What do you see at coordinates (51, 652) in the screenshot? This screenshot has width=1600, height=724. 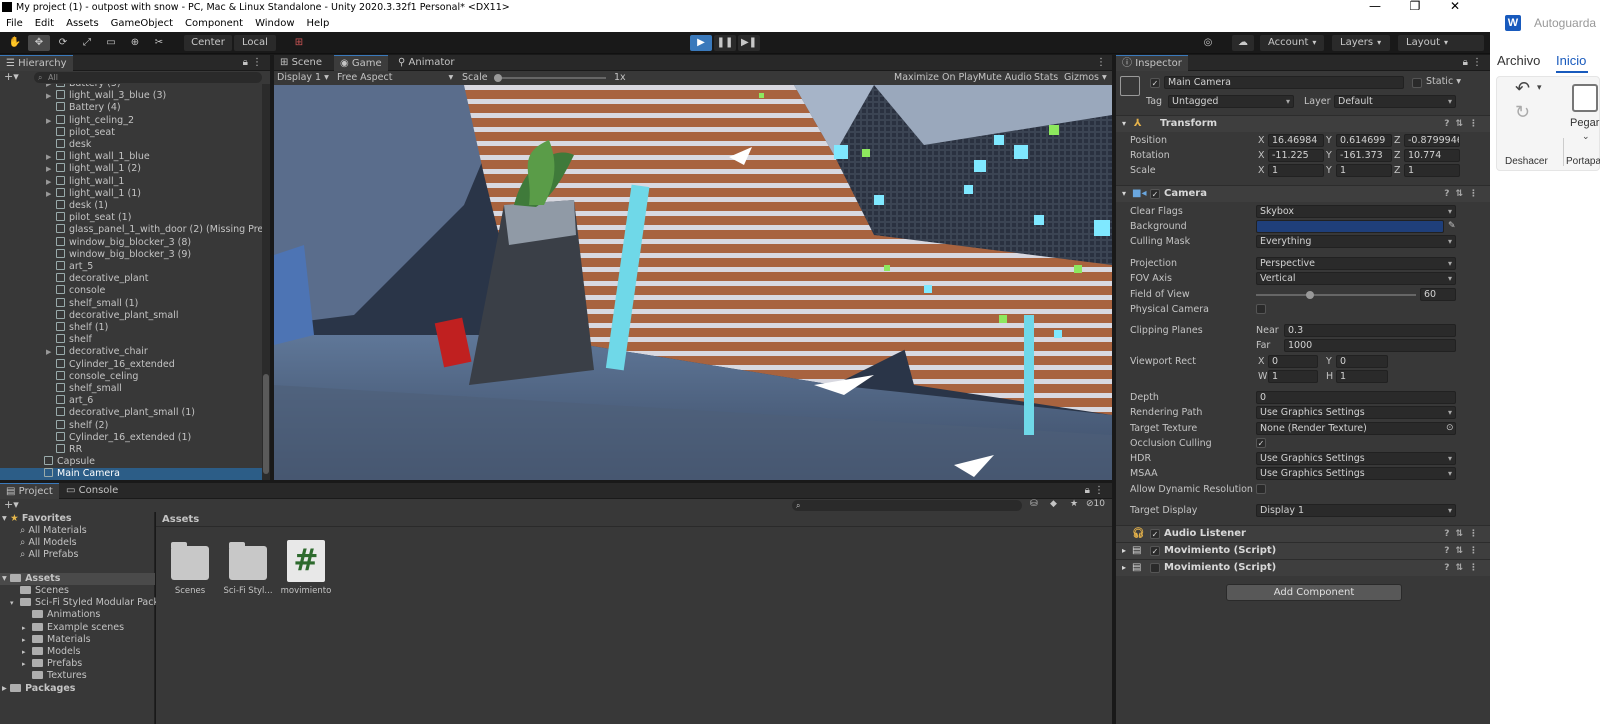 I see `project-folder-item: ▸ Models` at bounding box center [51, 652].